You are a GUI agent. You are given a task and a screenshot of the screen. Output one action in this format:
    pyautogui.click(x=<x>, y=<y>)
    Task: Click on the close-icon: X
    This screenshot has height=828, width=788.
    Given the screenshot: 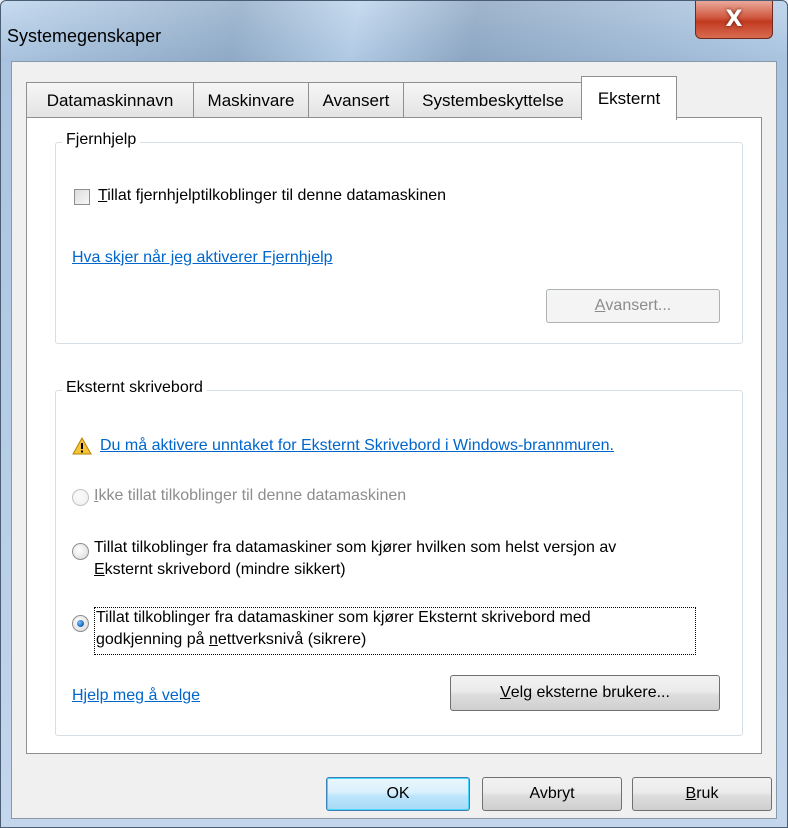 What is the action you would take?
    pyautogui.click(x=734, y=19)
    